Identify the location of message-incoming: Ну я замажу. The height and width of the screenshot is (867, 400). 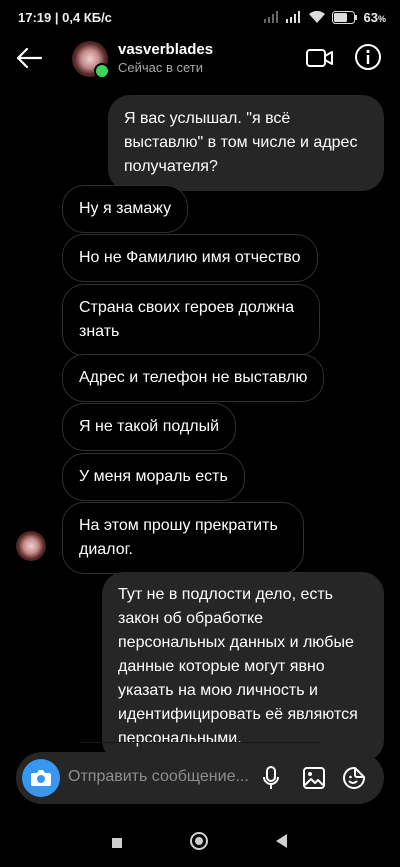
(125, 209).